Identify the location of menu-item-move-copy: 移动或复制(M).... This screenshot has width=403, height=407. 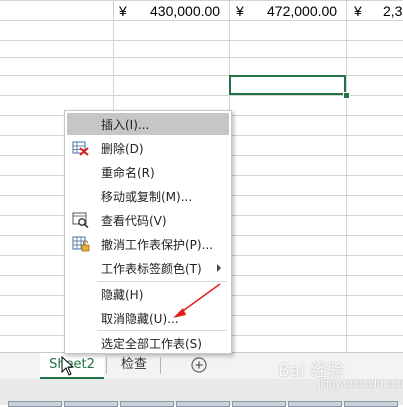
(148, 196).